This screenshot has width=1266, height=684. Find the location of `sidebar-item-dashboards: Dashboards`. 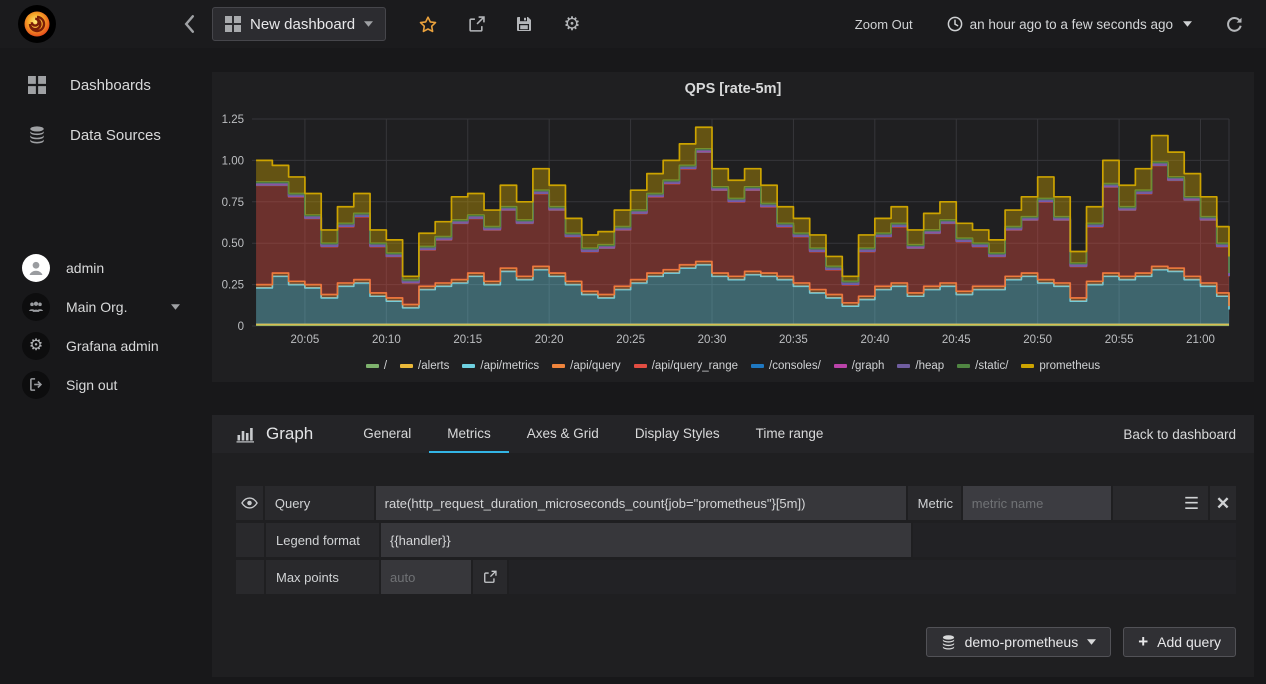

sidebar-item-dashboards: Dashboards is located at coordinates (106, 85).